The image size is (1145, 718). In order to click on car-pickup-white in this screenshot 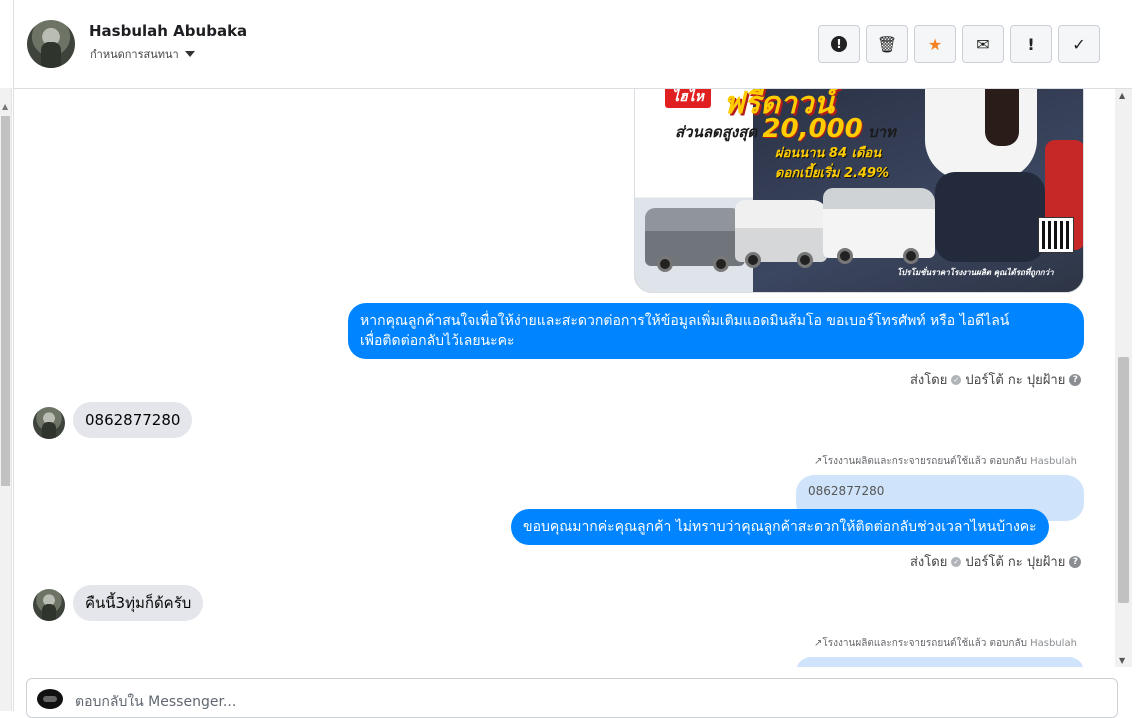, I will do `click(781, 234)`.